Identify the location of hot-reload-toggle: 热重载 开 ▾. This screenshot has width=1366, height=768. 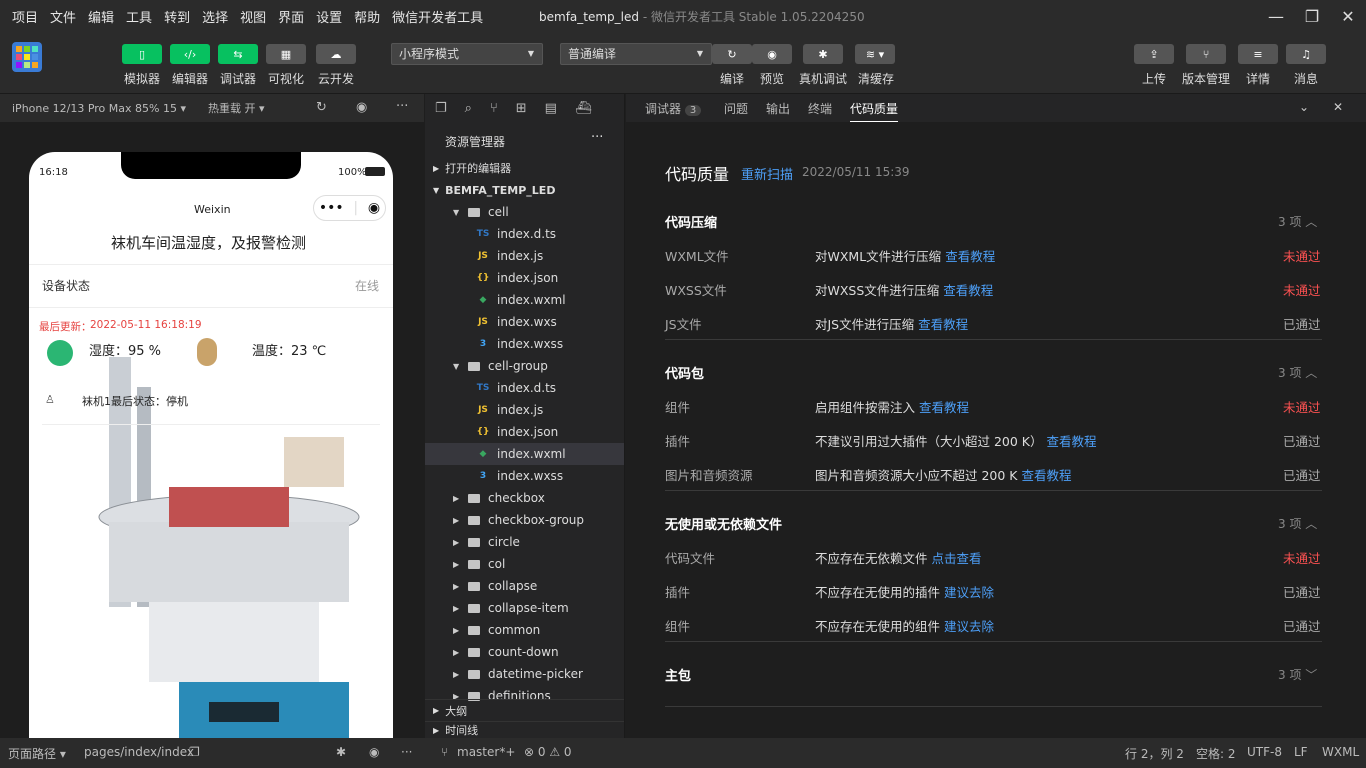
(236, 108).